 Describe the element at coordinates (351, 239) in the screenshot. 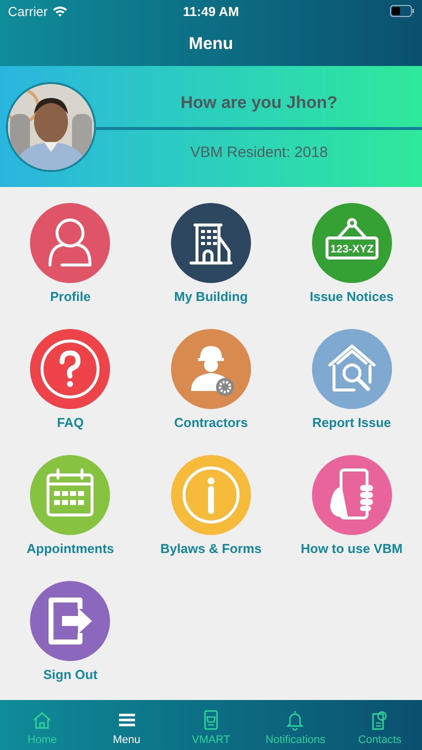

I see `sign-icon` at that location.